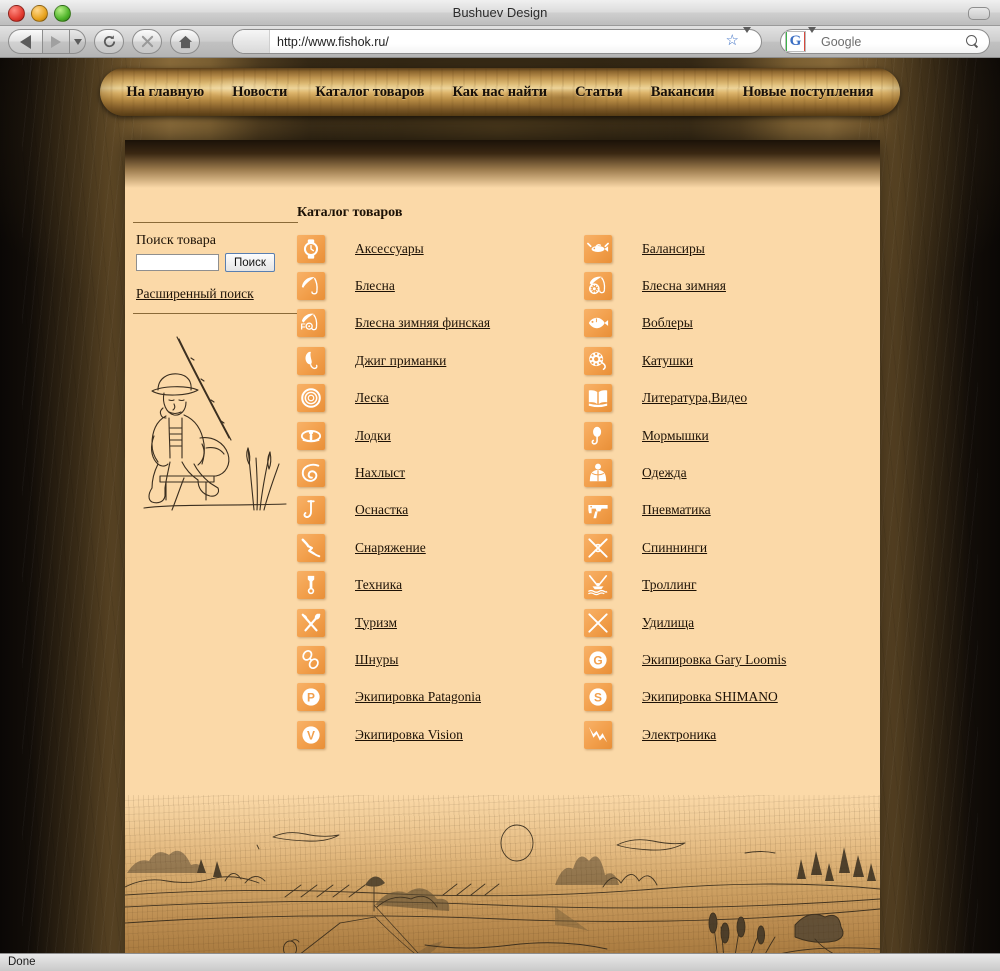  Describe the element at coordinates (378, 585) in the screenshot. I see `catalog-link: Техника` at that location.